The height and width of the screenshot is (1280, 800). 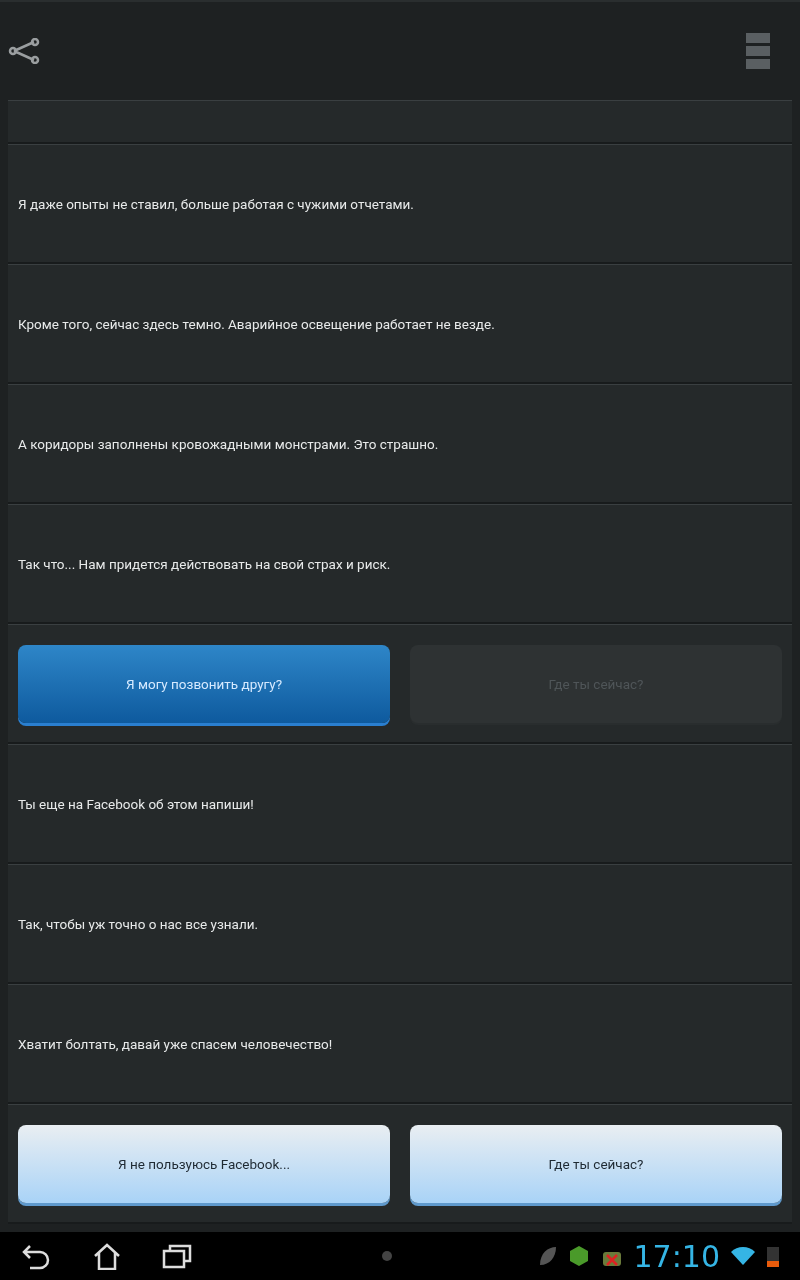 I want to click on hexagon-icon, so click(x=578, y=1256).